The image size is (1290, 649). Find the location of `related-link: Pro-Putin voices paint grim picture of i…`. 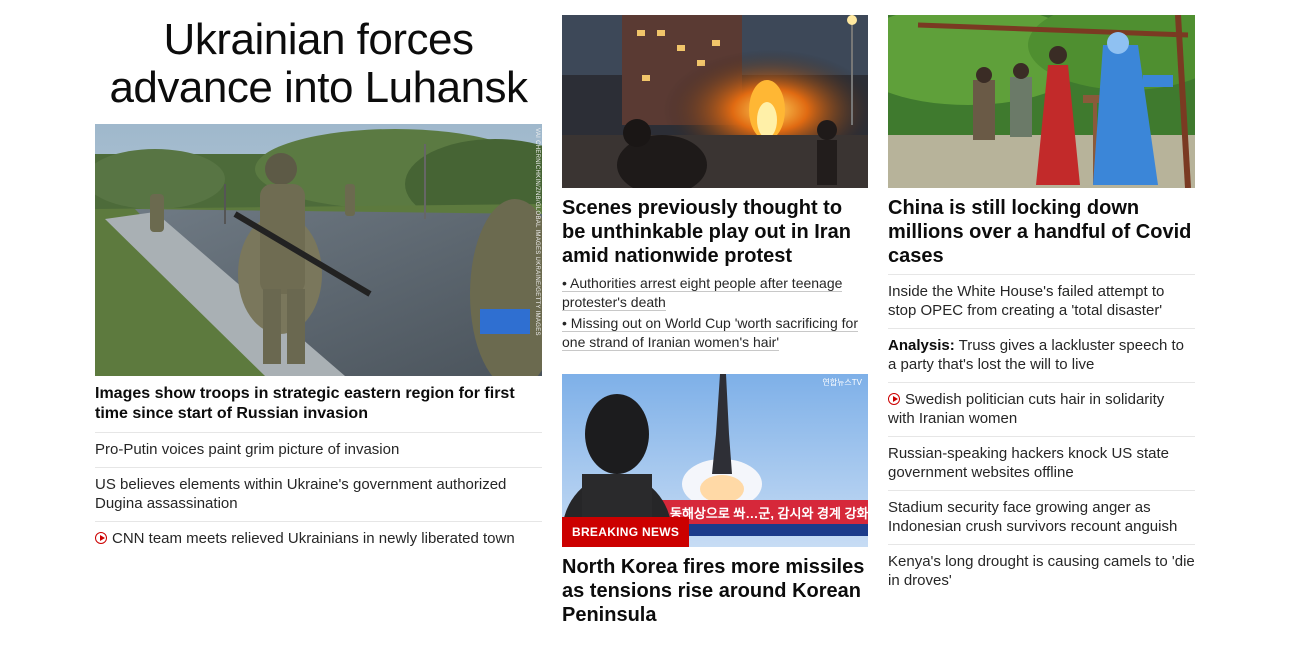

related-link: Pro-Putin voices paint grim picture of i… is located at coordinates (318, 449).